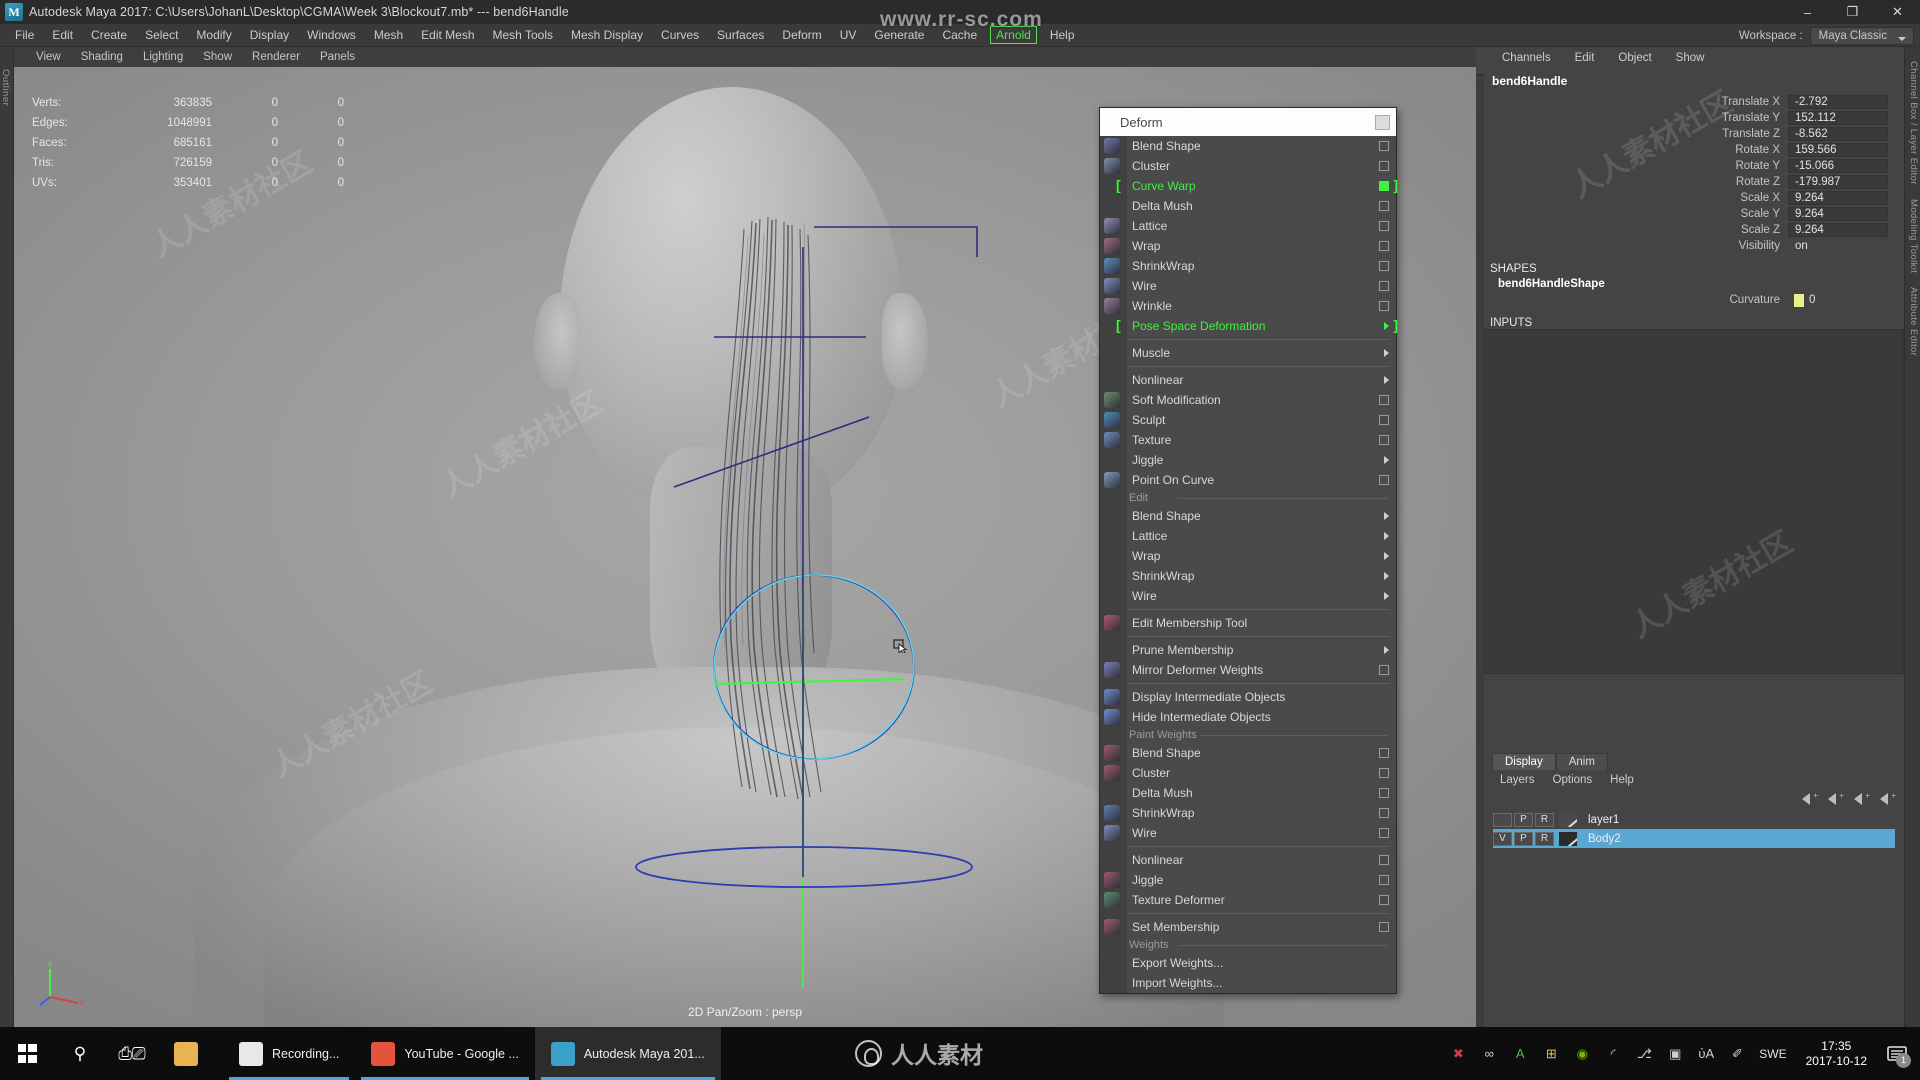  What do you see at coordinates (1675, 1054) in the screenshot?
I see `network-icon: ▣` at bounding box center [1675, 1054].